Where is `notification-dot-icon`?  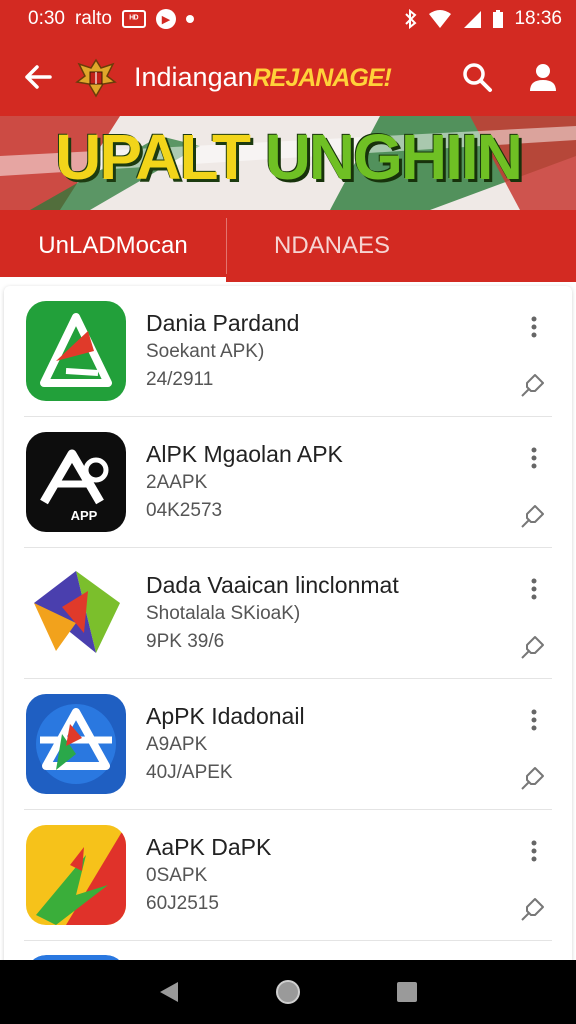 notification-dot-icon is located at coordinates (189, 19).